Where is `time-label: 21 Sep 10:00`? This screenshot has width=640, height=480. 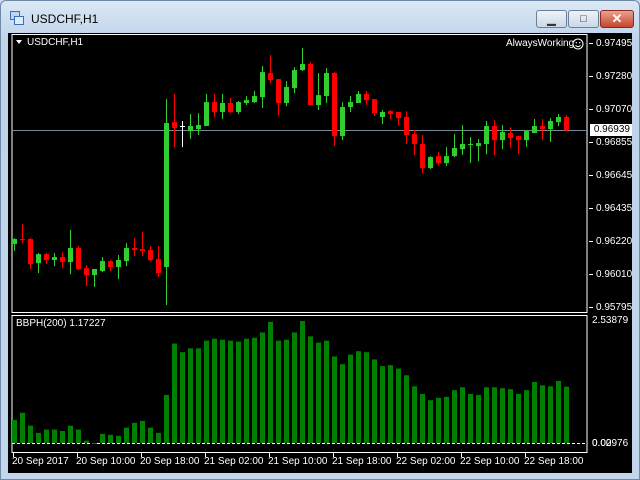
time-label: 21 Sep 10:00 is located at coordinates (298, 461).